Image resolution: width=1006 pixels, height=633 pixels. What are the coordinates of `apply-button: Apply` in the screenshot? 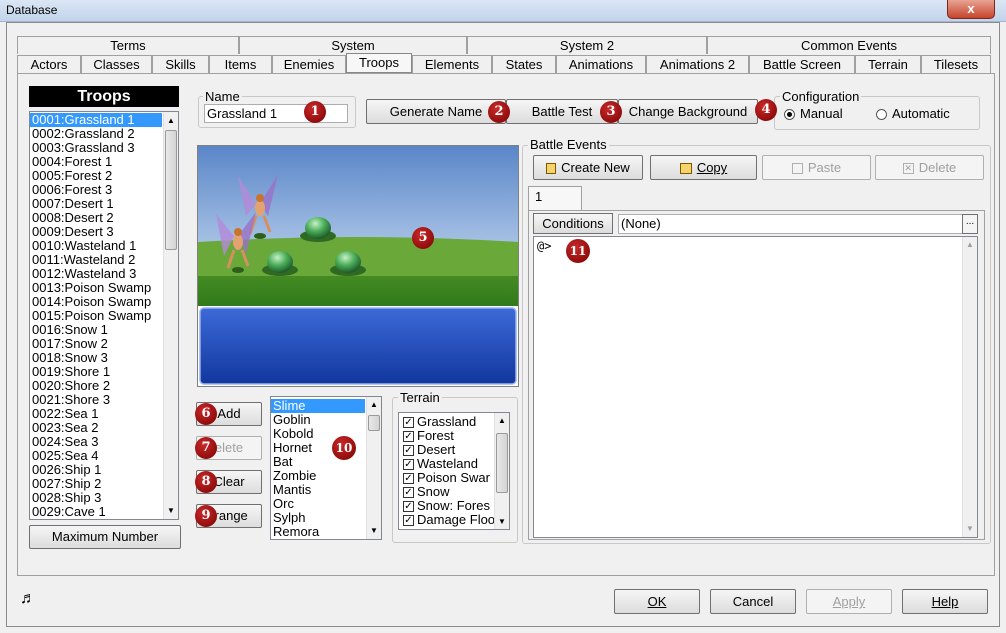 It's located at (849, 601).